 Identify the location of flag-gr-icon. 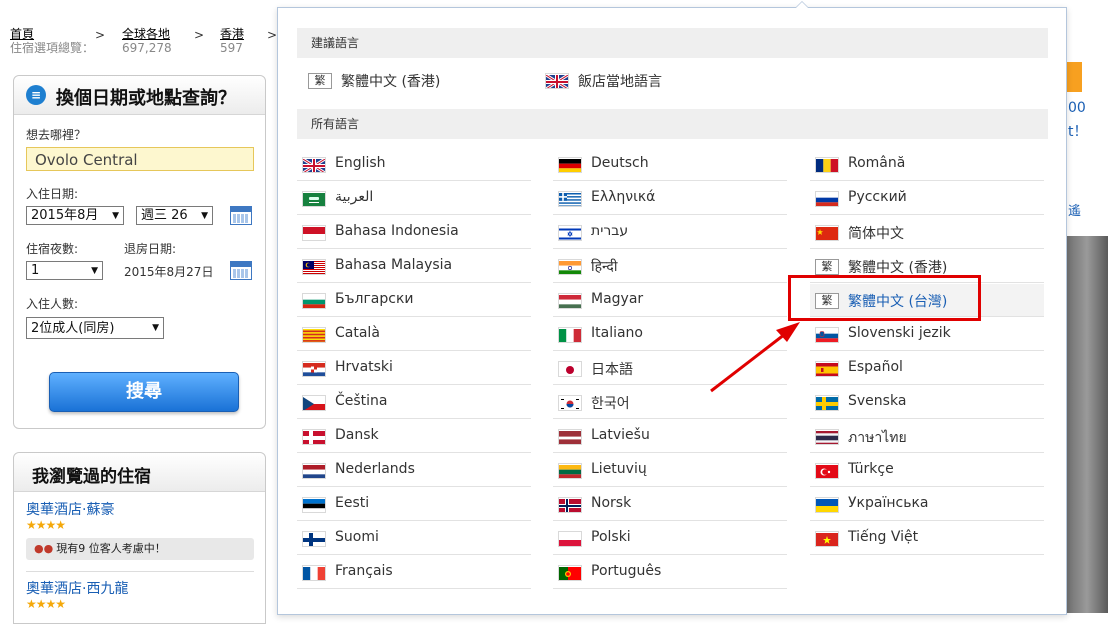
(570, 199).